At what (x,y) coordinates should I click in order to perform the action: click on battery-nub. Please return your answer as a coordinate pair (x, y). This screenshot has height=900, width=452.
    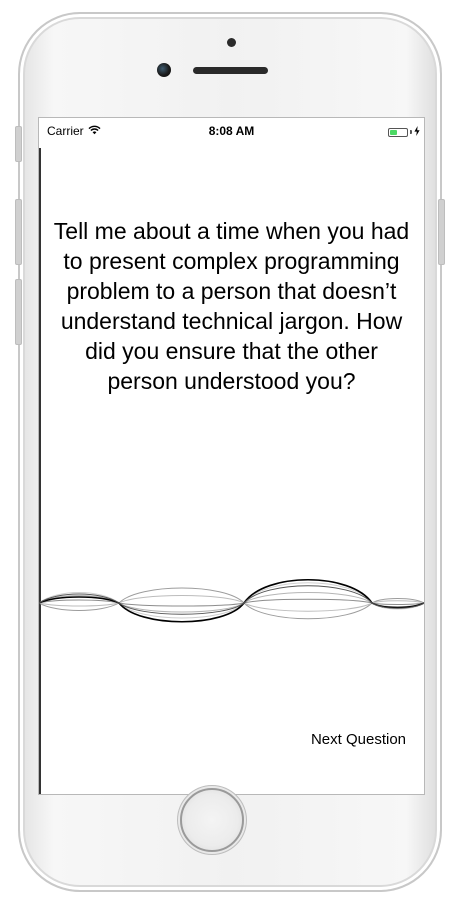
    Looking at the image, I should click on (411, 132).